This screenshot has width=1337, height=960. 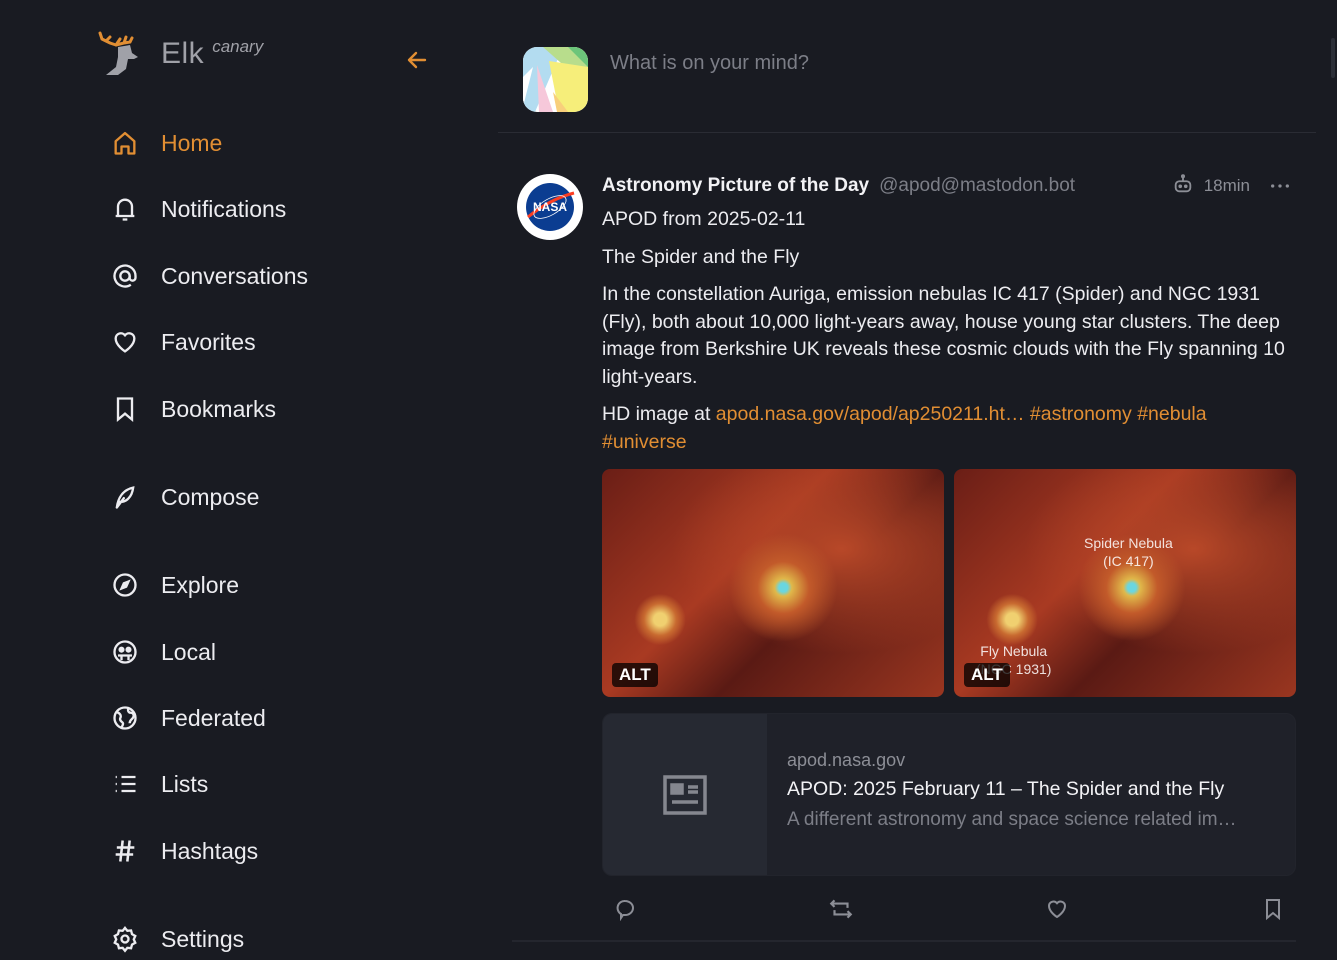 What do you see at coordinates (125, 784) in the screenshot?
I see `list-icon` at bounding box center [125, 784].